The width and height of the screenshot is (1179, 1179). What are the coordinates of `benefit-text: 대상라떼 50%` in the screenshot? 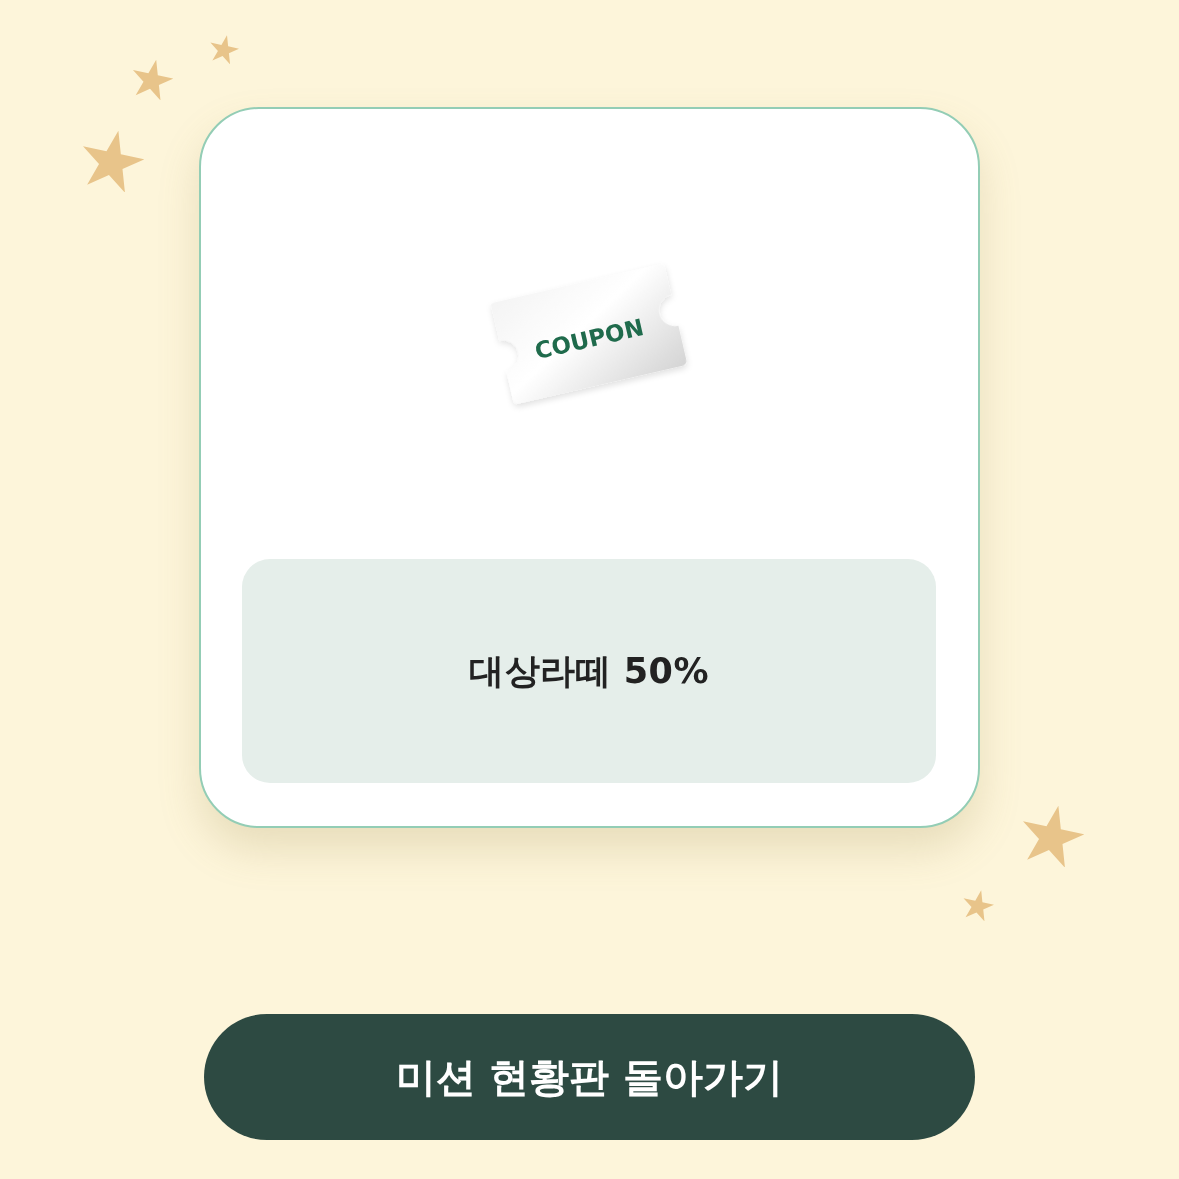 It's located at (589, 671).